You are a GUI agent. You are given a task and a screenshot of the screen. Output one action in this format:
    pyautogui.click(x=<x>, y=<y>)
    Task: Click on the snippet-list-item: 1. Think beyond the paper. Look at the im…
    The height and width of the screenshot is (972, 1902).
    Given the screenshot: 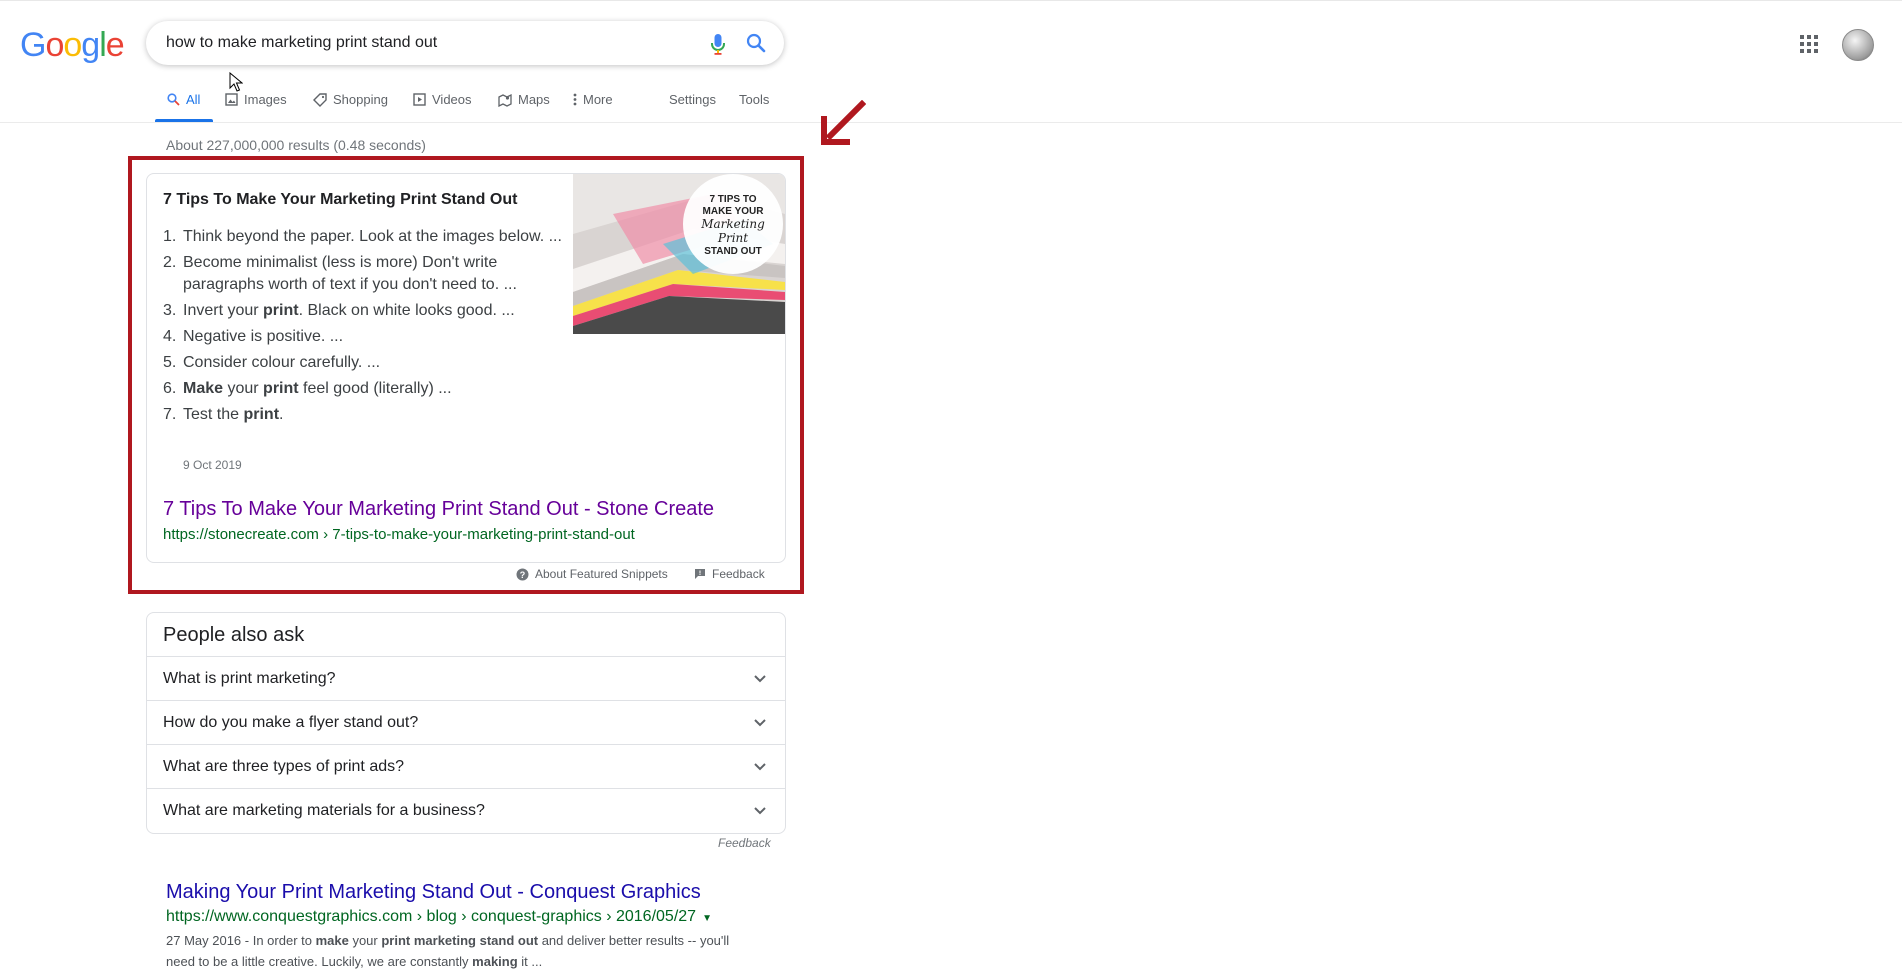 What is the action you would take?
    pyautogui.click(x=362, y=236)
    